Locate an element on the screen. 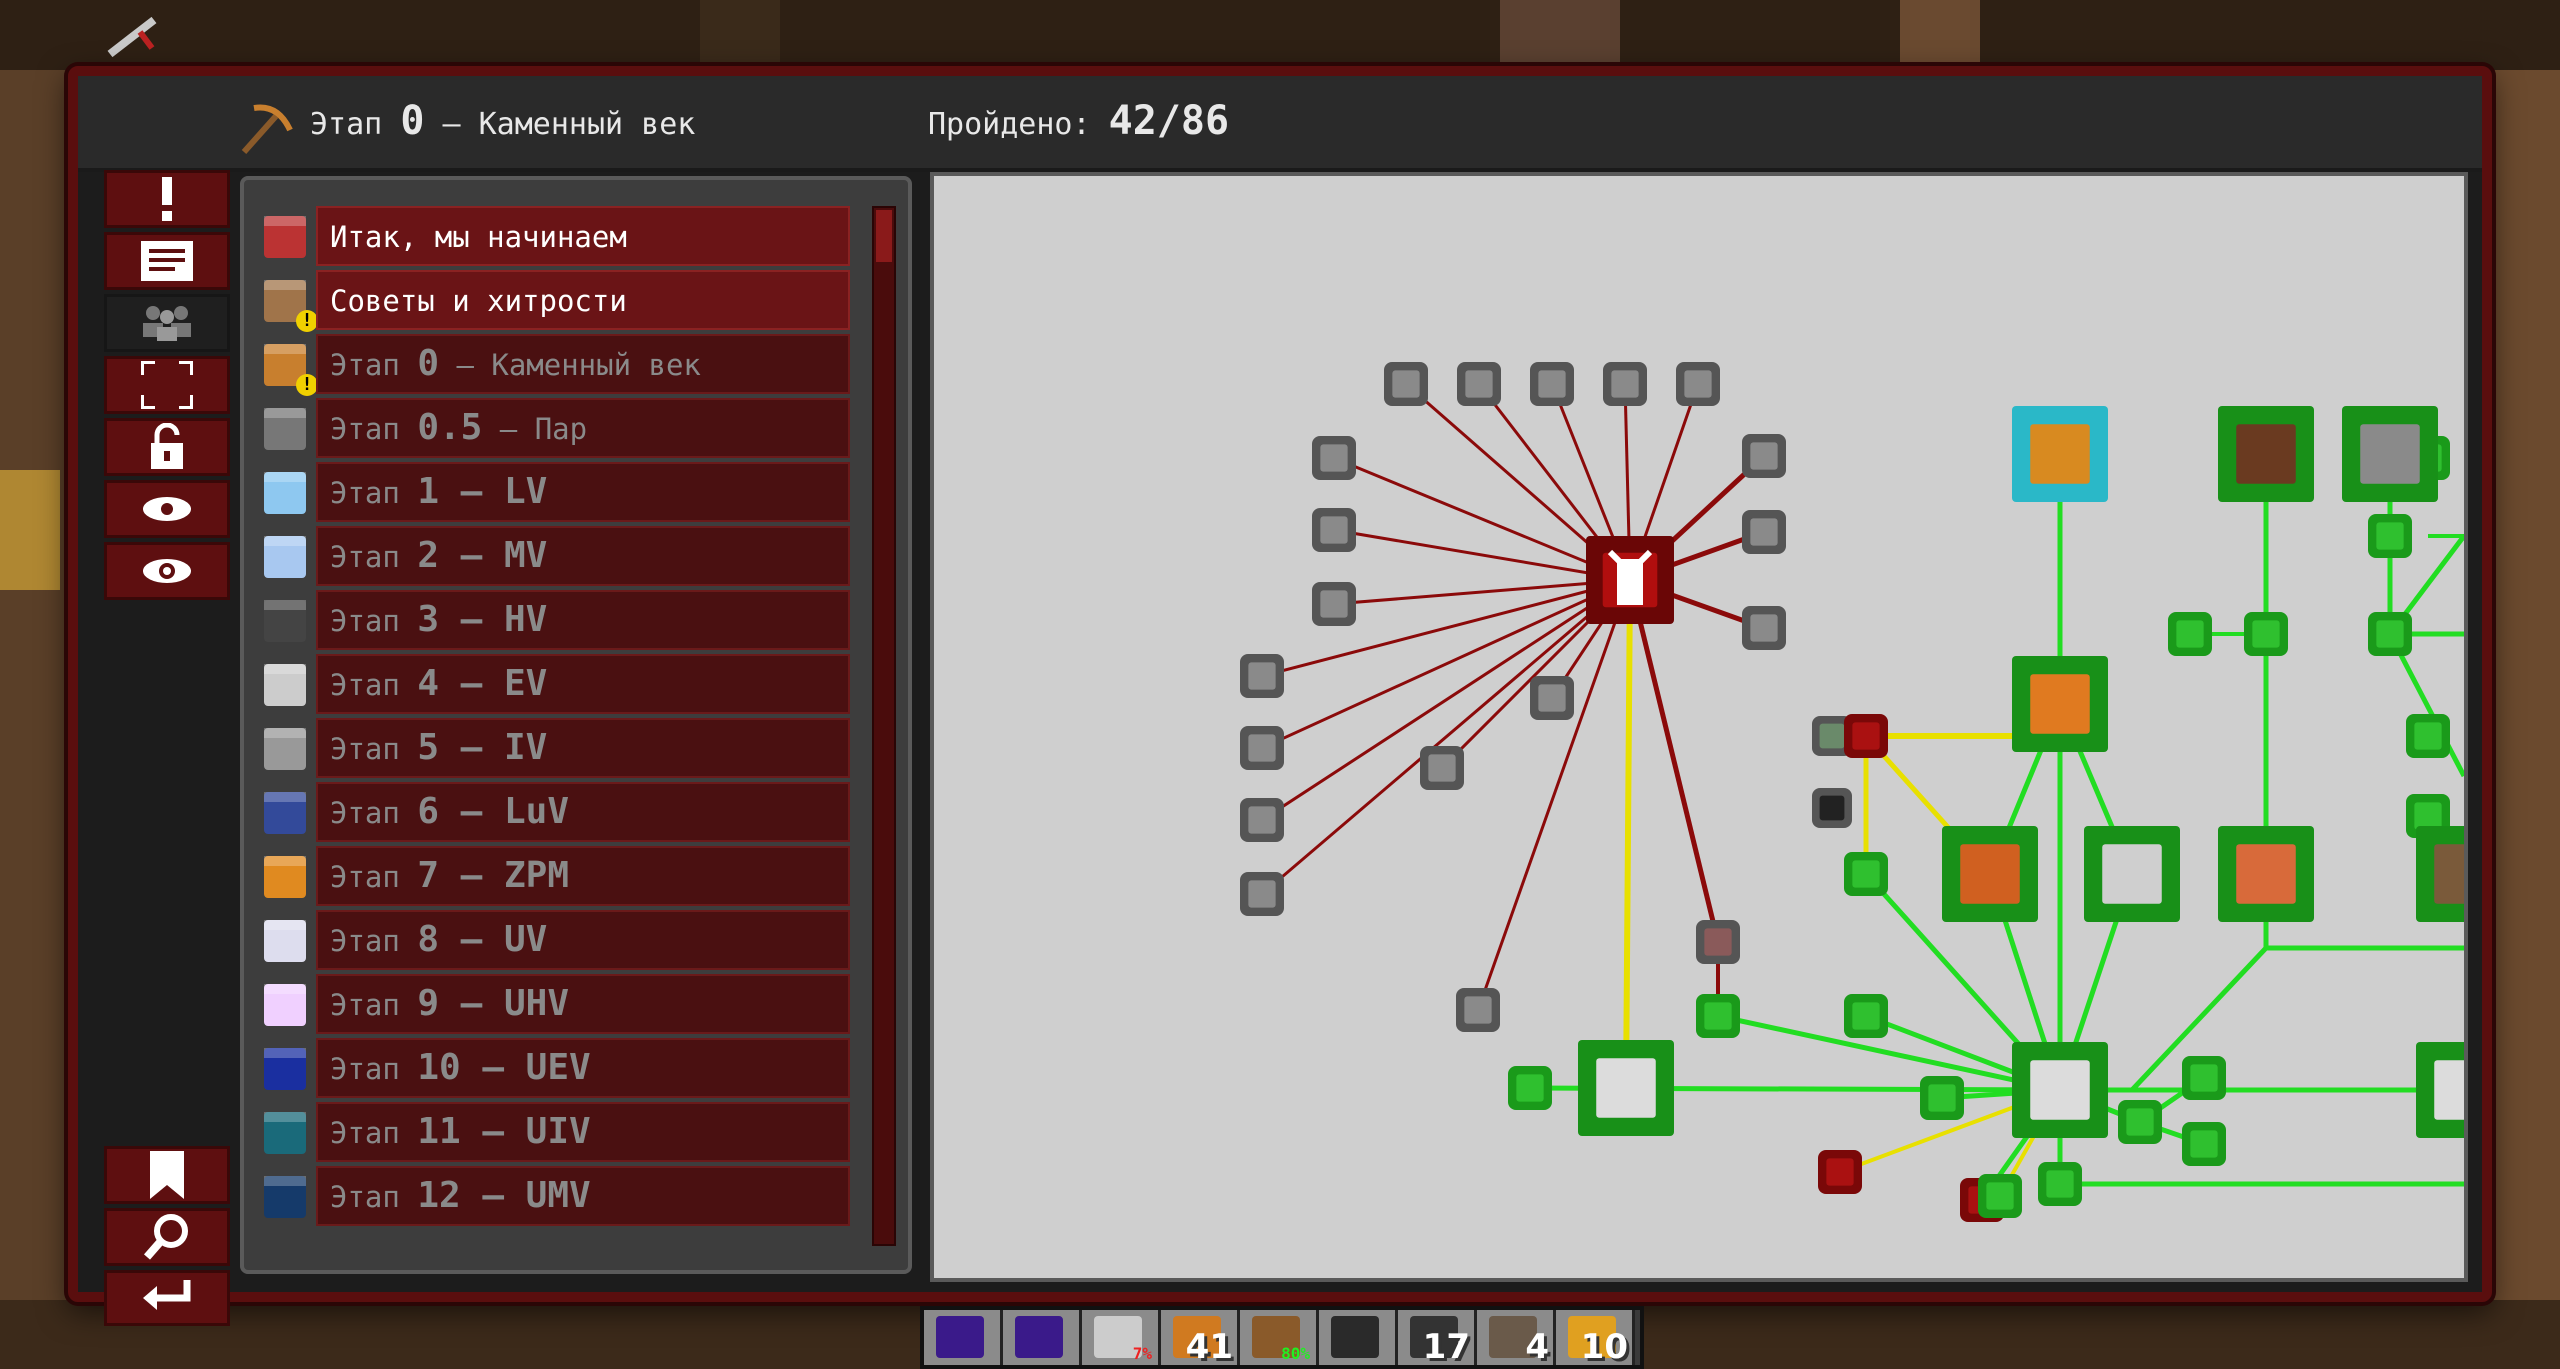 This screenshot has height=1369, width=2560. quest-node-highlighted is located at coordinates (2060, 454).